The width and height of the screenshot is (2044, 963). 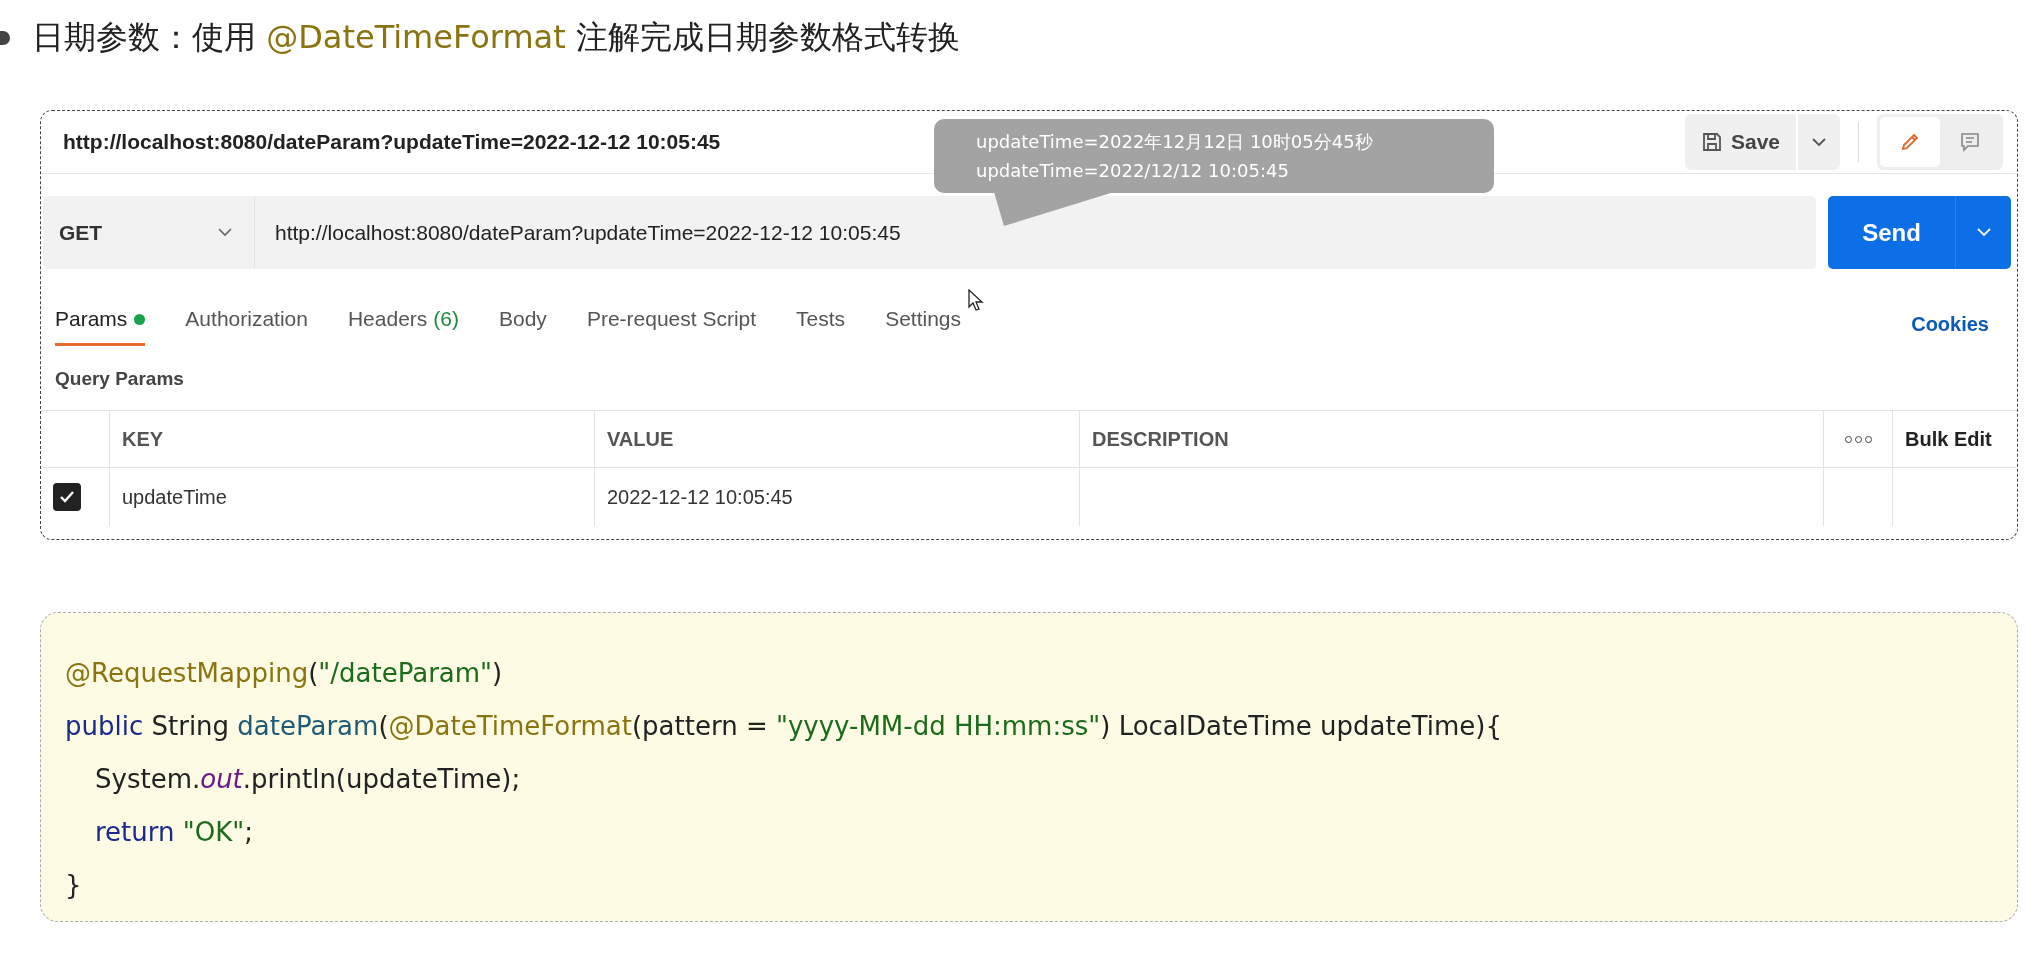 I want to click on request-tab: Body, so click(x=523, y=324).